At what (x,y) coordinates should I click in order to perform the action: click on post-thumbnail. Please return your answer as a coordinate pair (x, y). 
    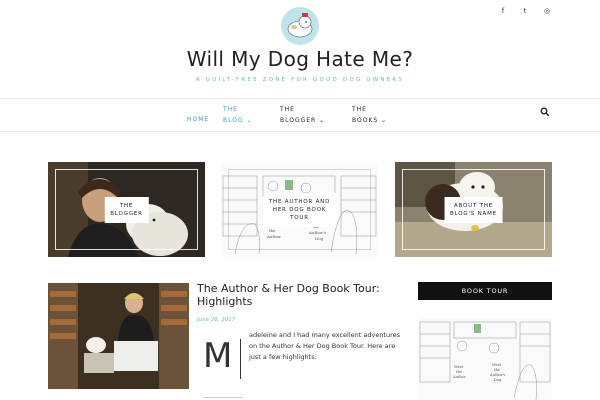
    Looking at the image, I should click on (118, 336).